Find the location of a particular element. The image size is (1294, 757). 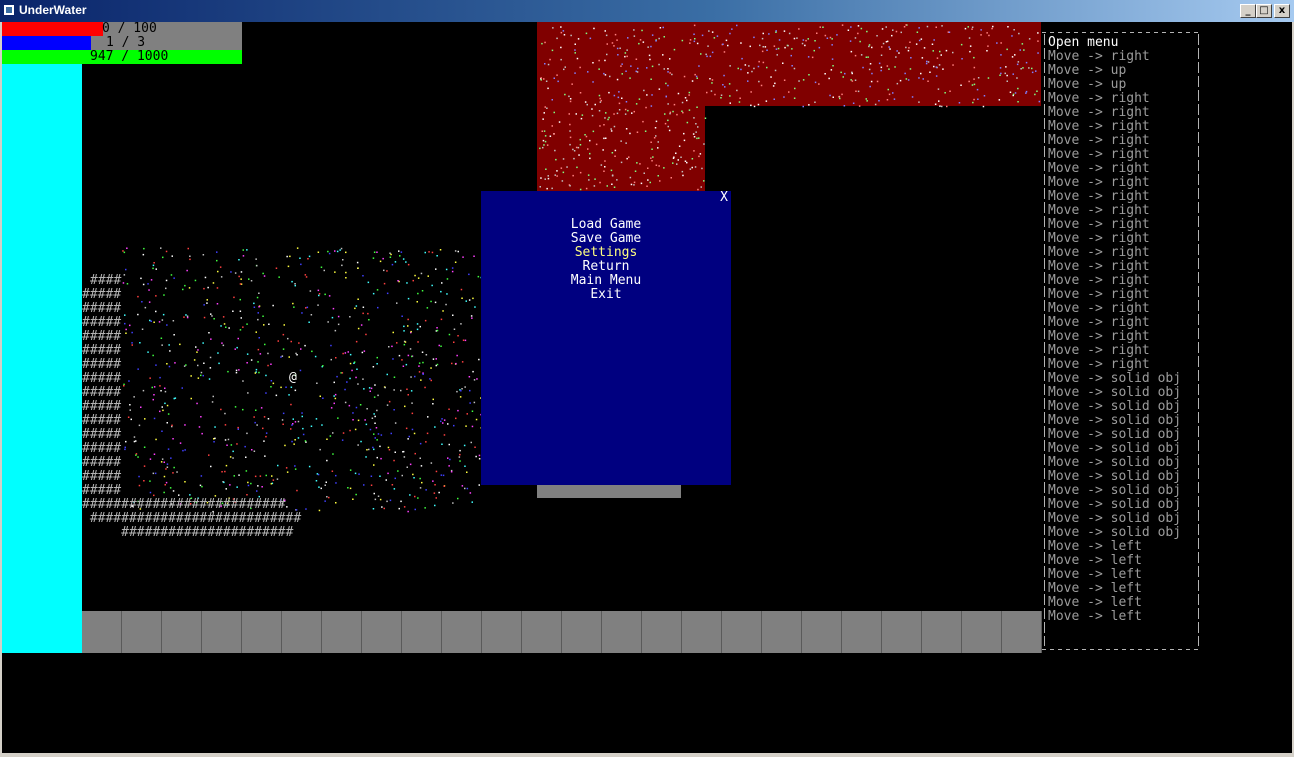

dialog-close-button: X is located at coordinates (724, 198).